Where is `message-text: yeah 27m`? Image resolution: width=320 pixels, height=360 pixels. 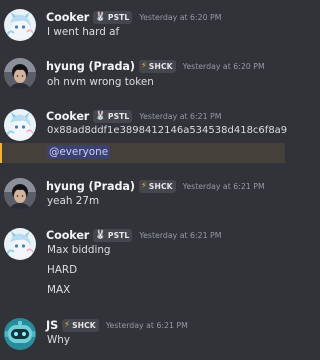 message-text: yeah 27m is located at coordinates (73, 201).